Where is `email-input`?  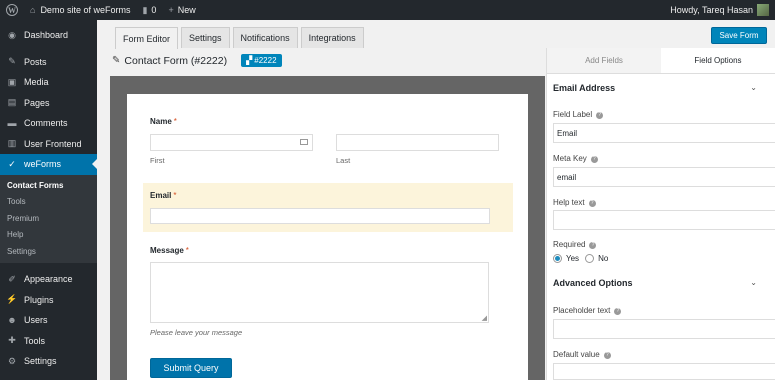
email-input is located at coordinates (320, 216).